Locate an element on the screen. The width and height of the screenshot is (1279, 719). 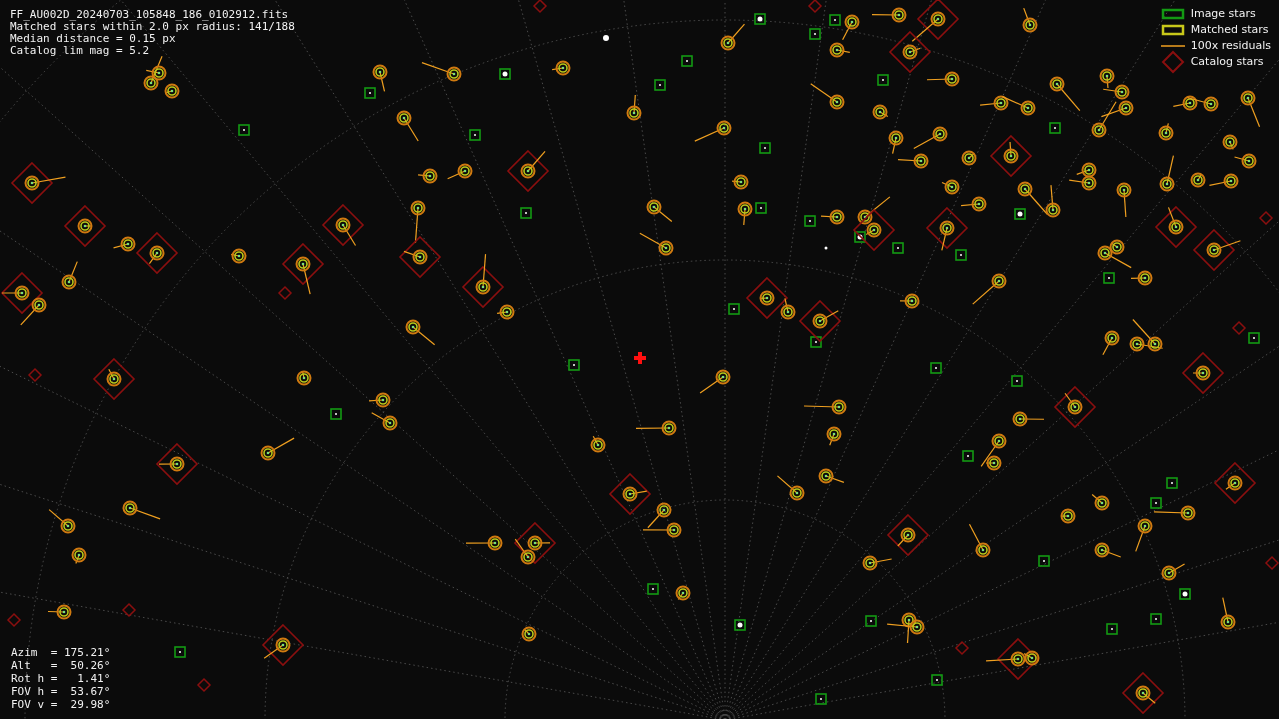
info-text: Matched stars within 2.0 px radius: 141/188 is located at coordinates (152, 27).